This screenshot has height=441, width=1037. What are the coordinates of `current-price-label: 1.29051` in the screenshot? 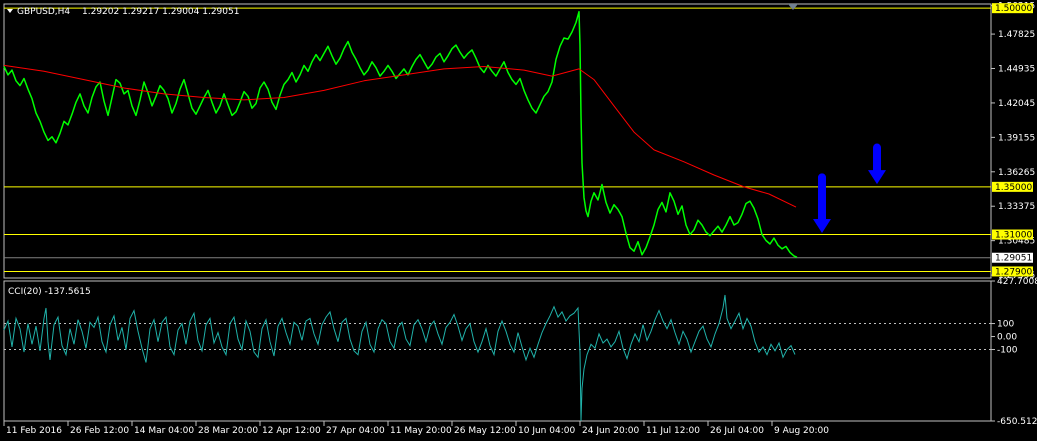 It's located at (1013, 259).